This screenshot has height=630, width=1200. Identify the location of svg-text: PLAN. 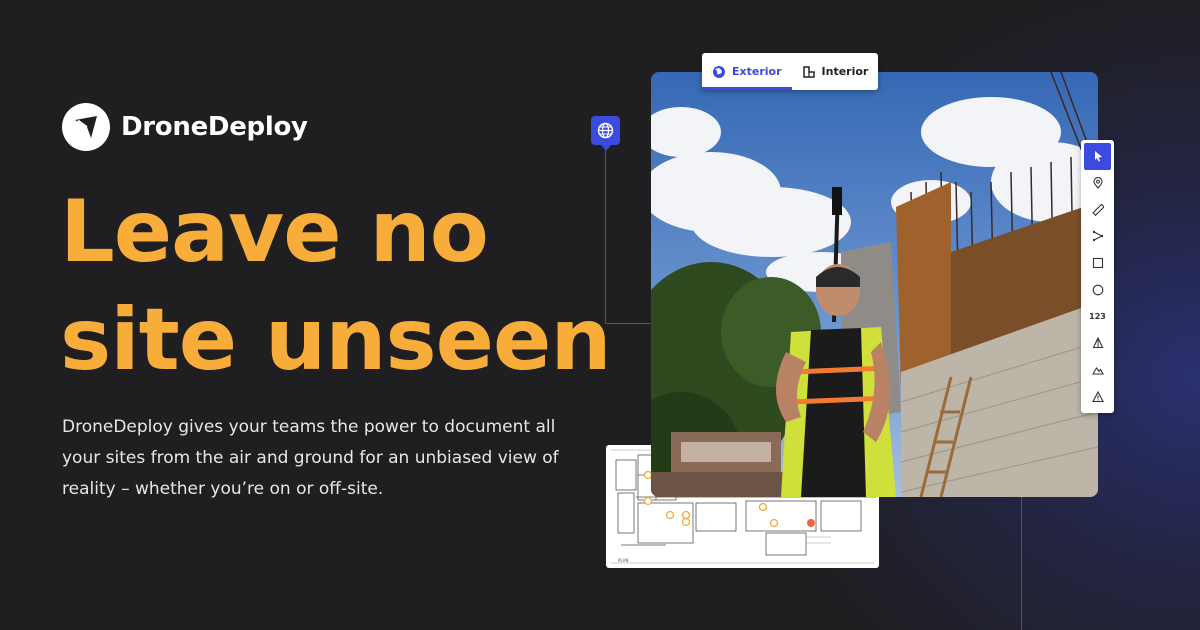
(623, 560).